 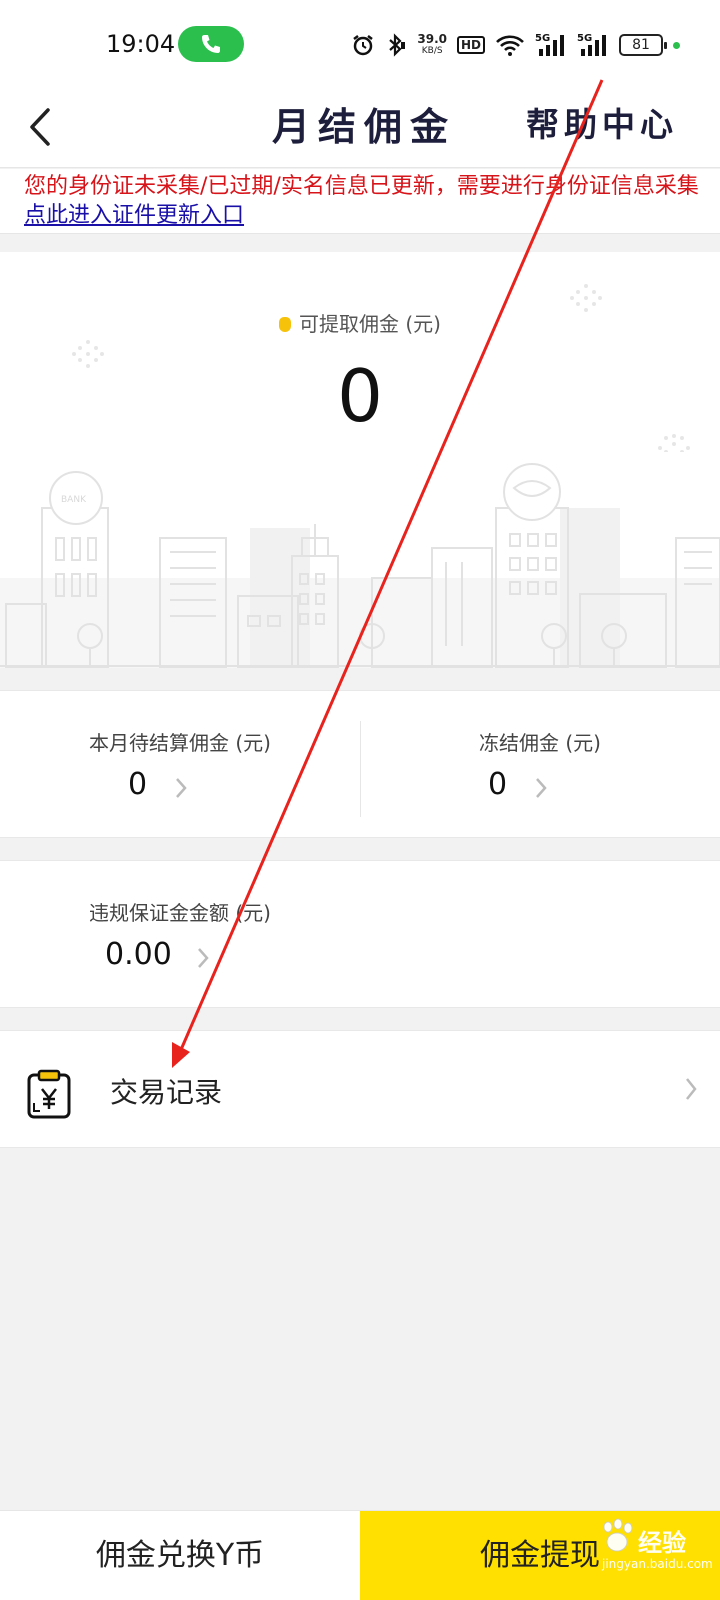 What do you see at coordinates (643, 45) in the screenshot?
I see `battery-indicator: 81` at bounding box center [643, 45].